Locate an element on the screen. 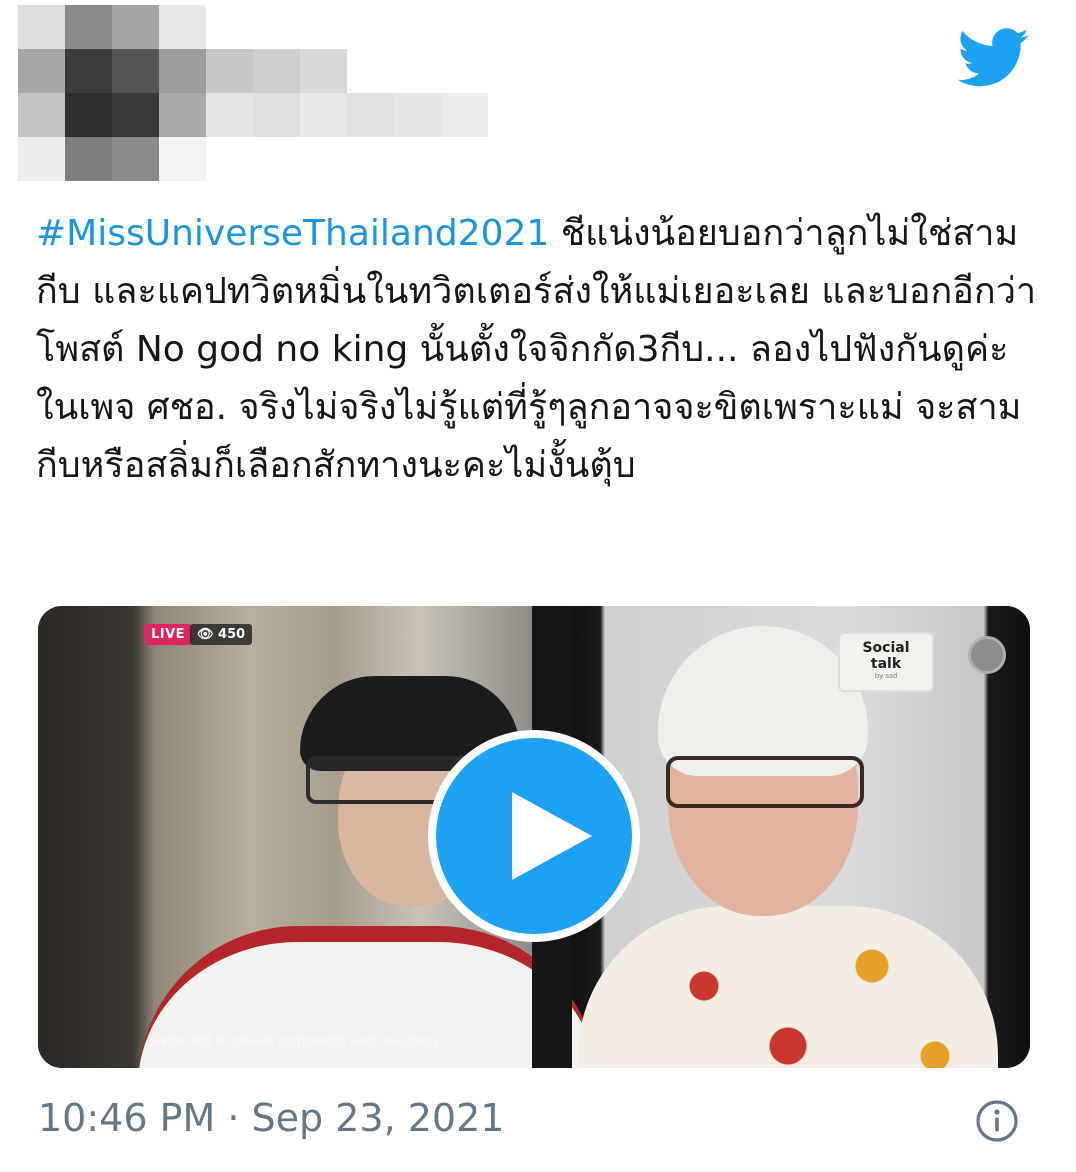 The width and height of the screenshot is (1076, 1172). social-talk-logo: Social talk by ssd is located at coordinates (886, 662).